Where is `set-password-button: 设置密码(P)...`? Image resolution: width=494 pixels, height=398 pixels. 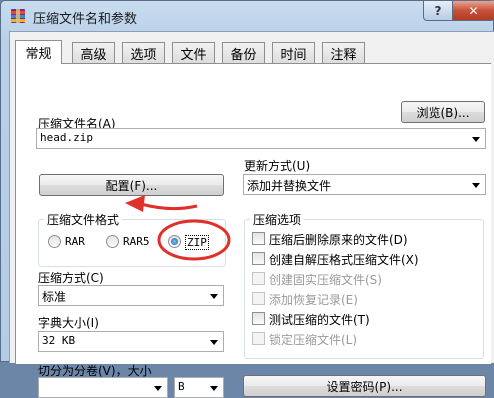 set-password-button: 设置密码(P)... is located at coordinates (364, 386).